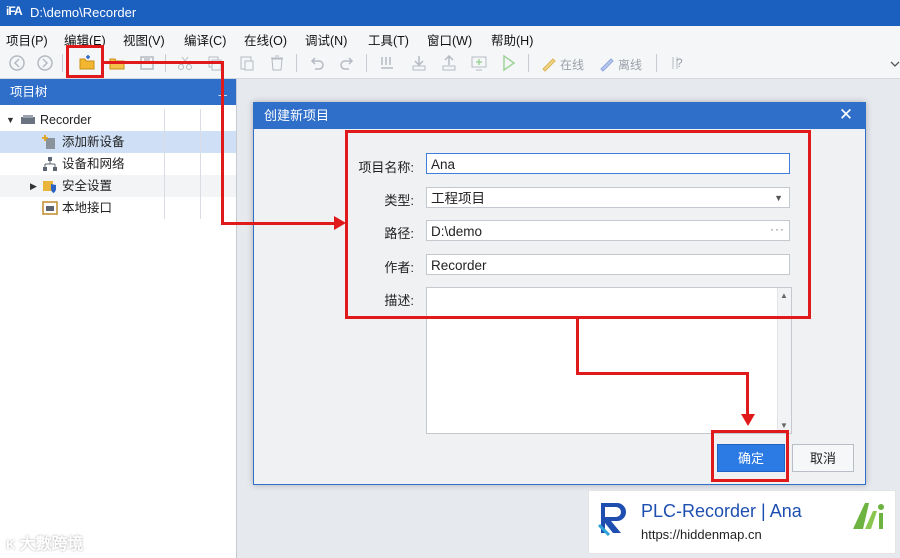 The height and width of the screenshot is (558, 900). What do you see at coordinates (748, 420) in the screenshot?
I see `annotation-arrow-icon` at bounding box center [748, 420].